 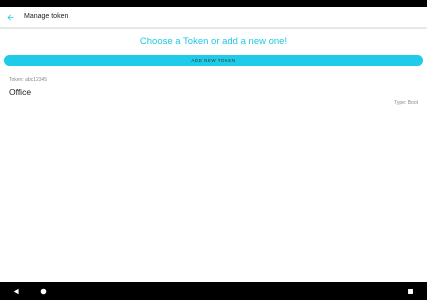 What do you see at coordinates (213, 291) in the screenshot?
I see `system-nav-bar` at bounding box center [213, 291].